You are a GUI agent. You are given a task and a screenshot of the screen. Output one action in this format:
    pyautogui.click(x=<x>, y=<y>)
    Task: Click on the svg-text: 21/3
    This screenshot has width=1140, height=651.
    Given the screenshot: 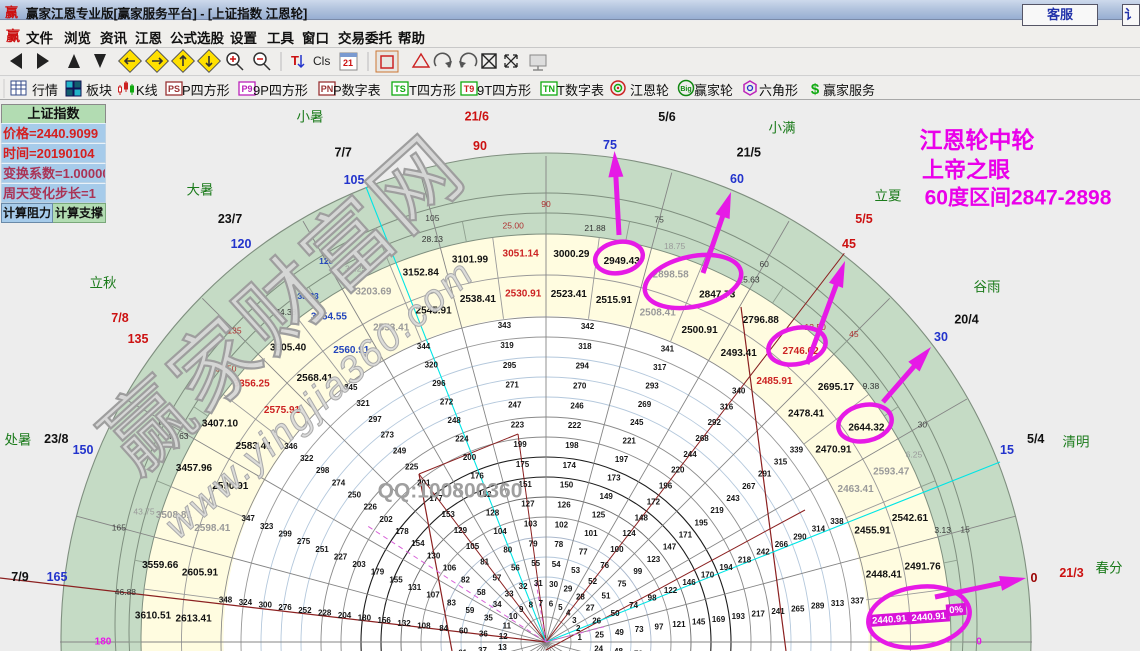 What is the action you would take?
    pyautogui.click(x=1071, y=573)
    